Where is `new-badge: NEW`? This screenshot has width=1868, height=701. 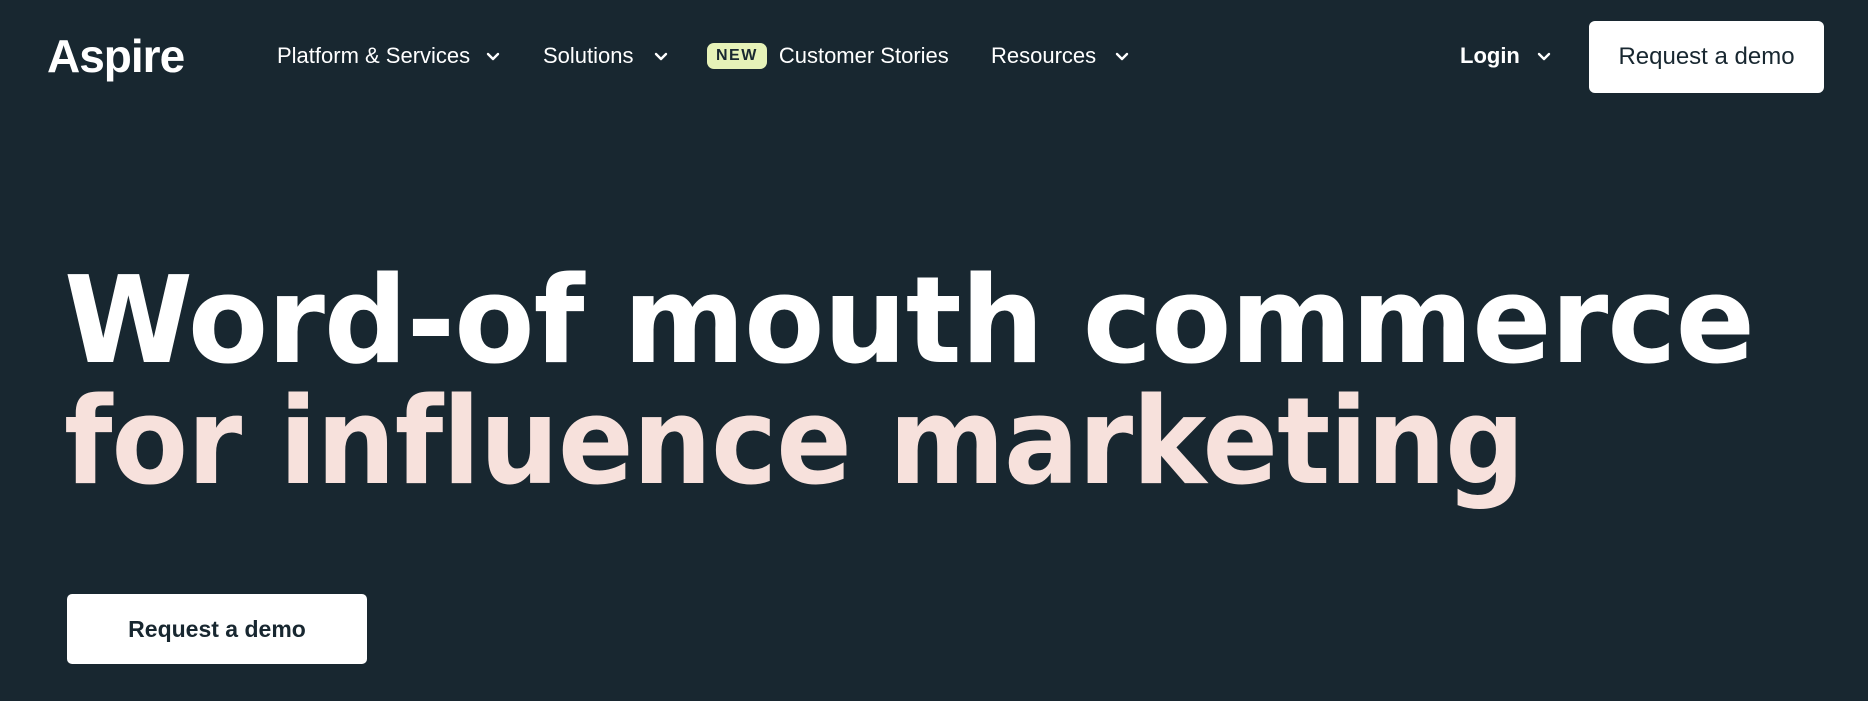
new-badge: NEW is located at coordinates (737, 56).